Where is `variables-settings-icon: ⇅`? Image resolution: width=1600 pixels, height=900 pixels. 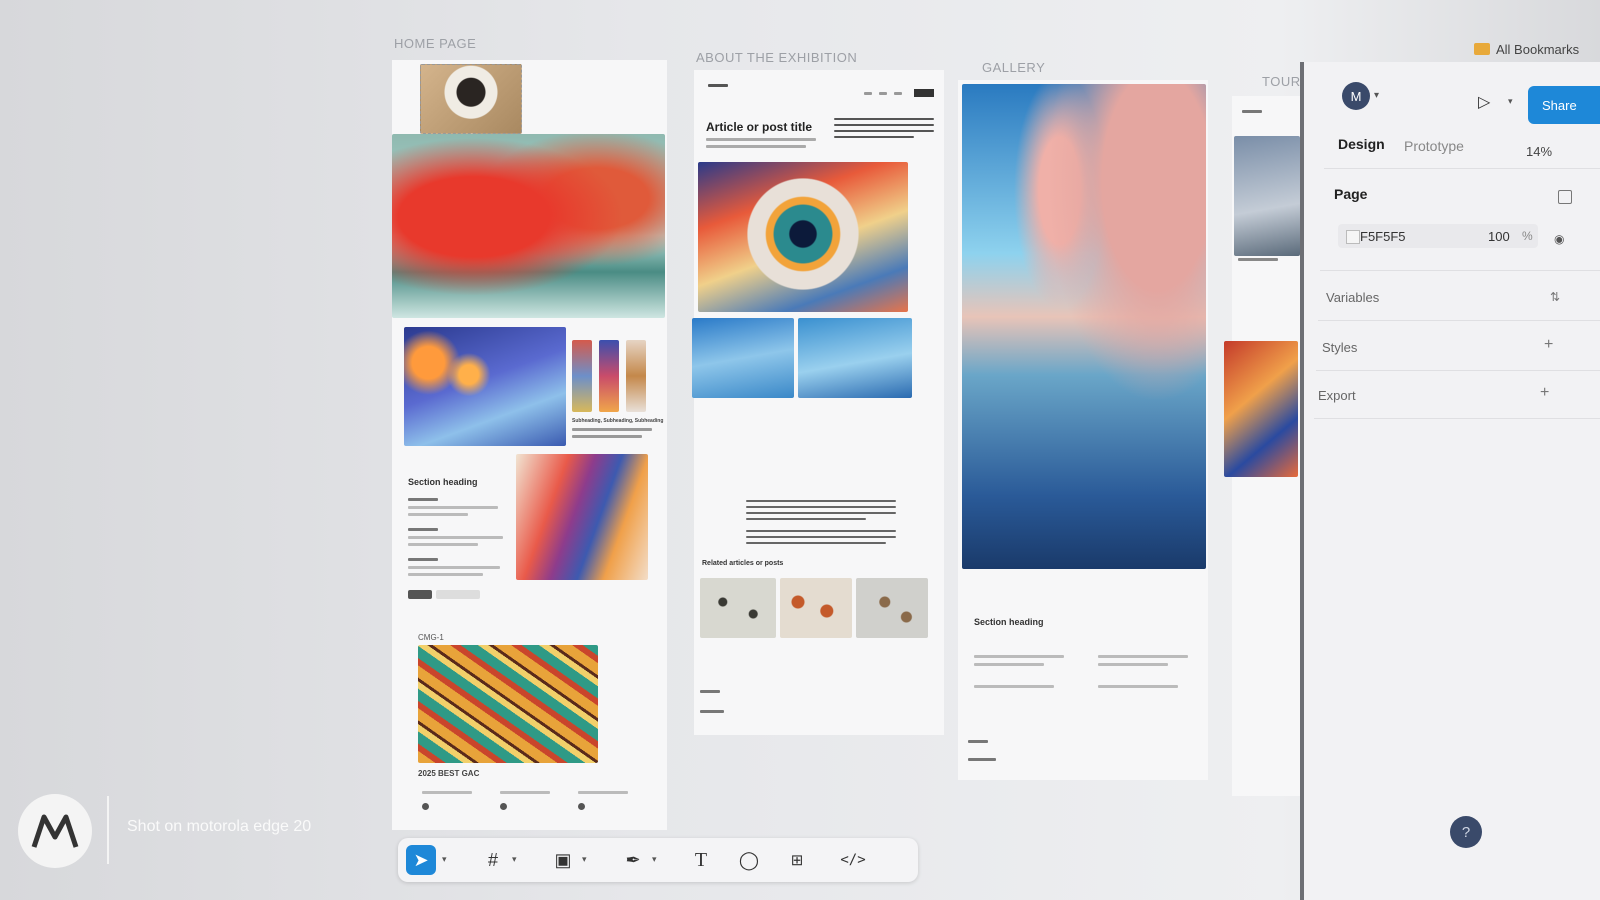 variables-settings-icon: ⇅ is located at coordinates (1555, 297).